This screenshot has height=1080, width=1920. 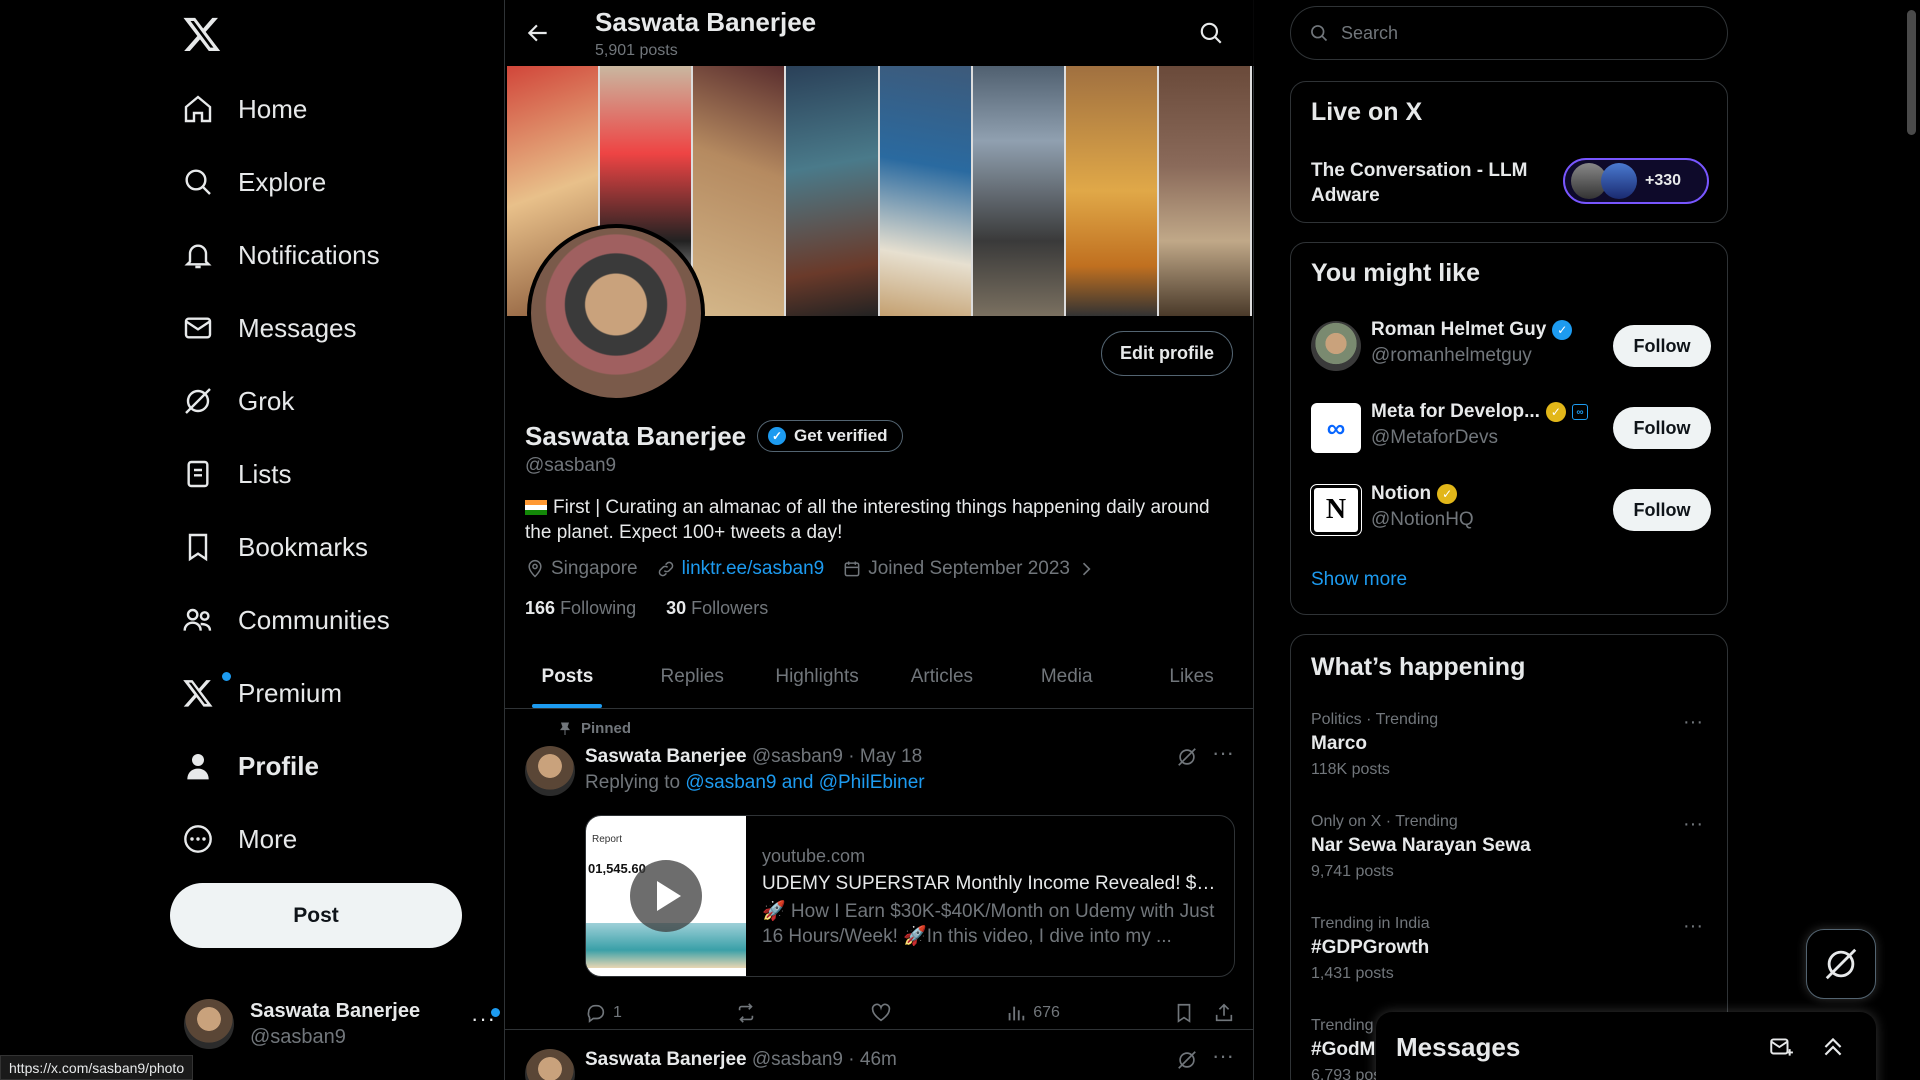 I want to click on nav-label: Profile, so click(x=278, y=765).